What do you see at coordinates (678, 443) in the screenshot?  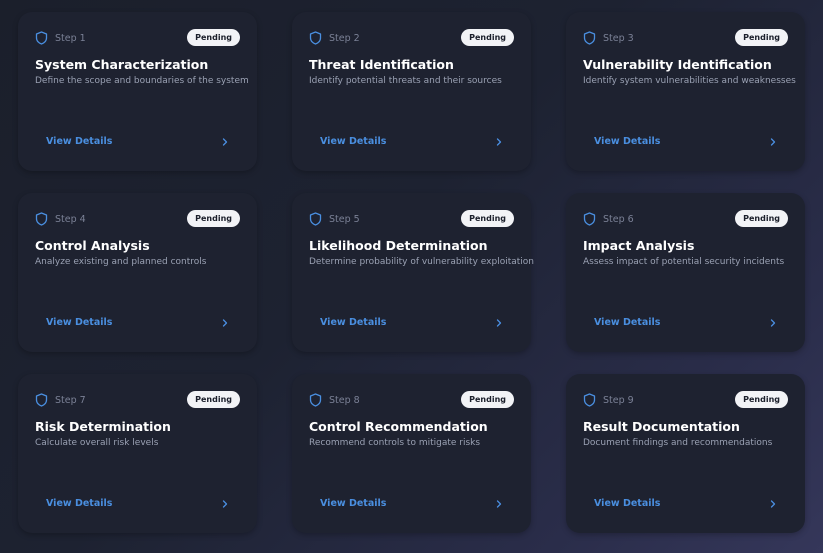 I see `card-description: Document findings and recommendations` at bounding box center [678, 443].